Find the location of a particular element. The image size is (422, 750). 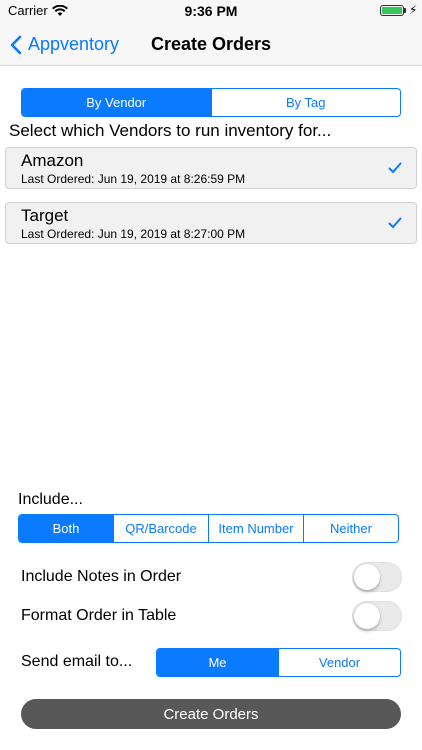

segment-me: Me is located at coordinates (217, 662).